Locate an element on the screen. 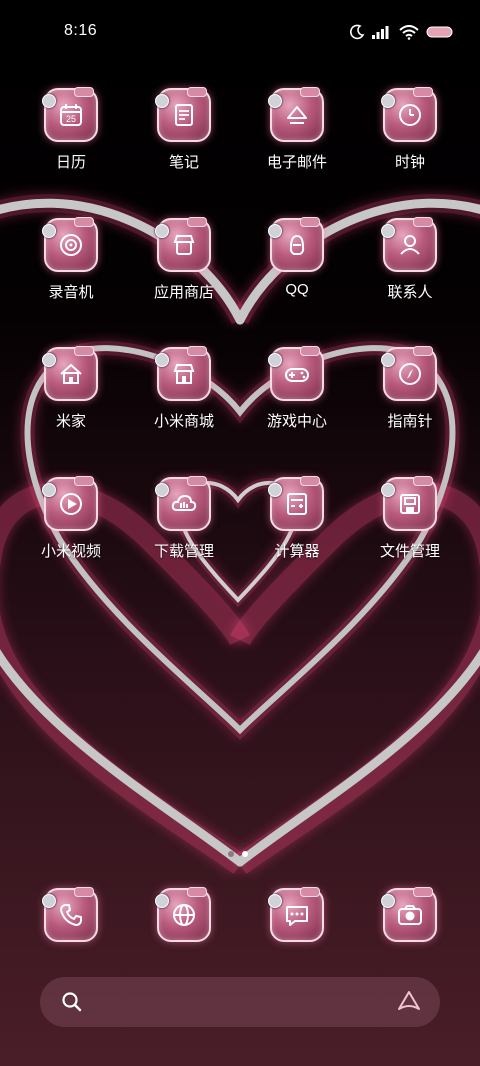 This screenshot has height=1066, width=480. search-bar is located at coordinates (240, 1003).